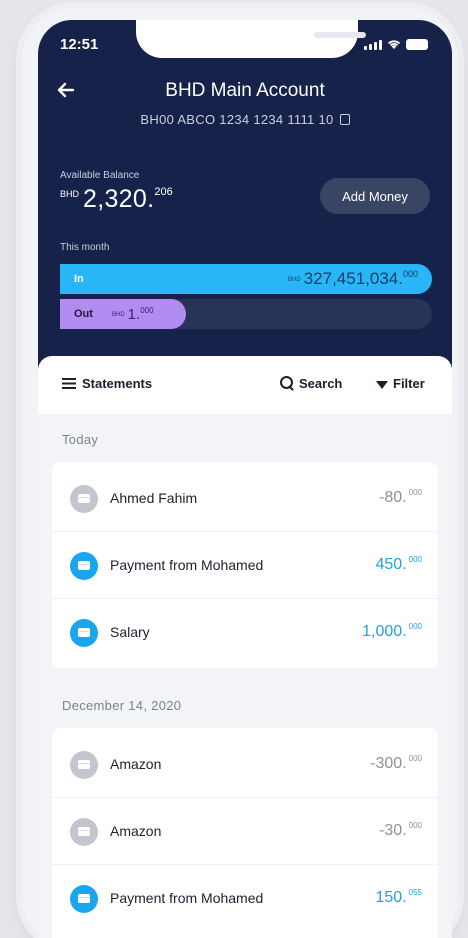  I want to click on transaction-row: Ahmed Fahim -80. 000, so click(245, 499).